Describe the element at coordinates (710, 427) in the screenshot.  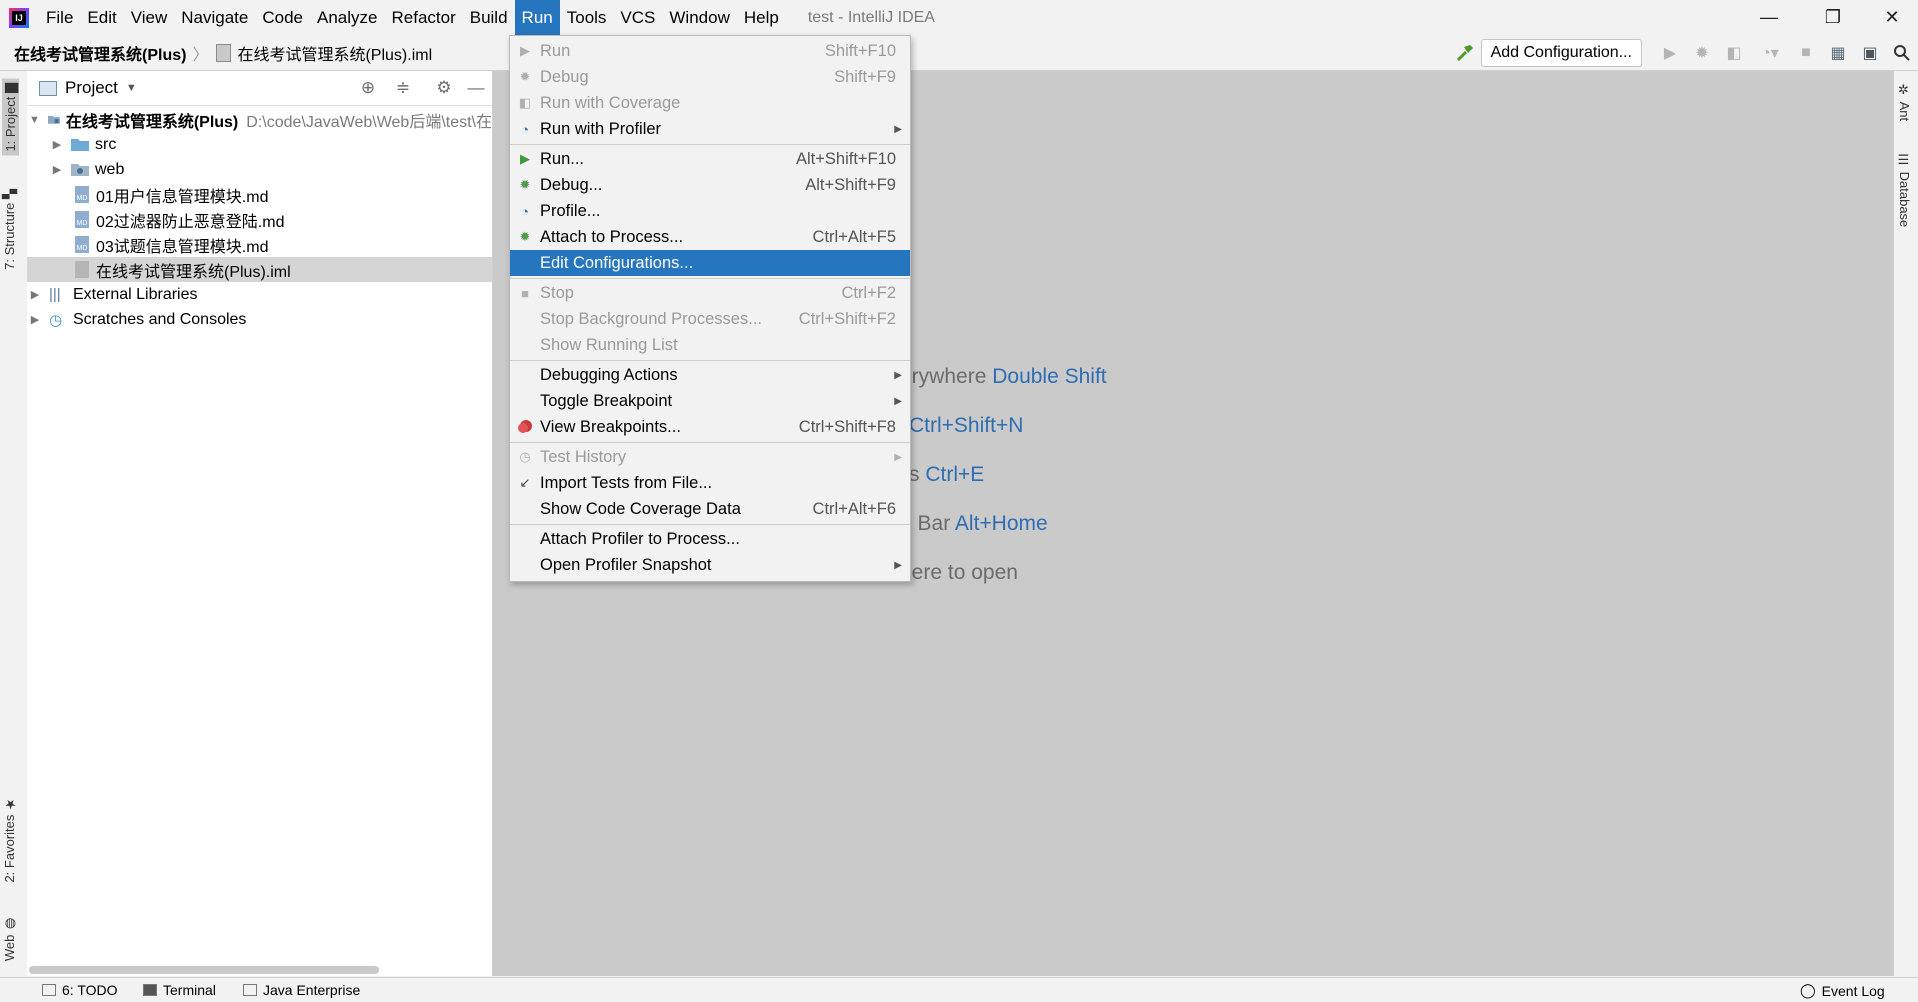
I see `menu-item-view-breakpoints: View Breakpoints... Ctrl+Shift+F8` at that location.